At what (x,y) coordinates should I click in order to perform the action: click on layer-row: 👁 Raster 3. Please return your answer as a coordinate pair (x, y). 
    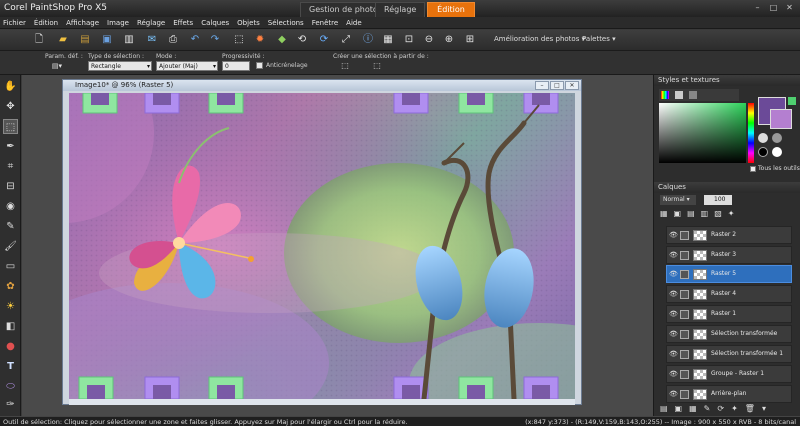
    Looking at the image, I should click on (729, 255).